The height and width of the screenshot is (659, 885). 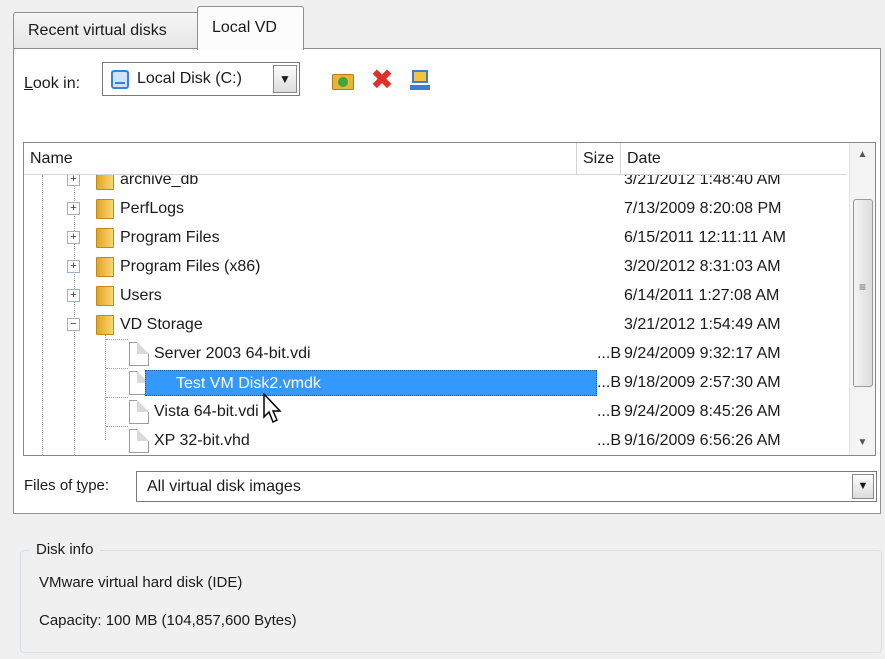 What do you see at coordinates (599, 159) in the screenshot?
I see `column-header-size: Size` at bounding box center [599, 159].